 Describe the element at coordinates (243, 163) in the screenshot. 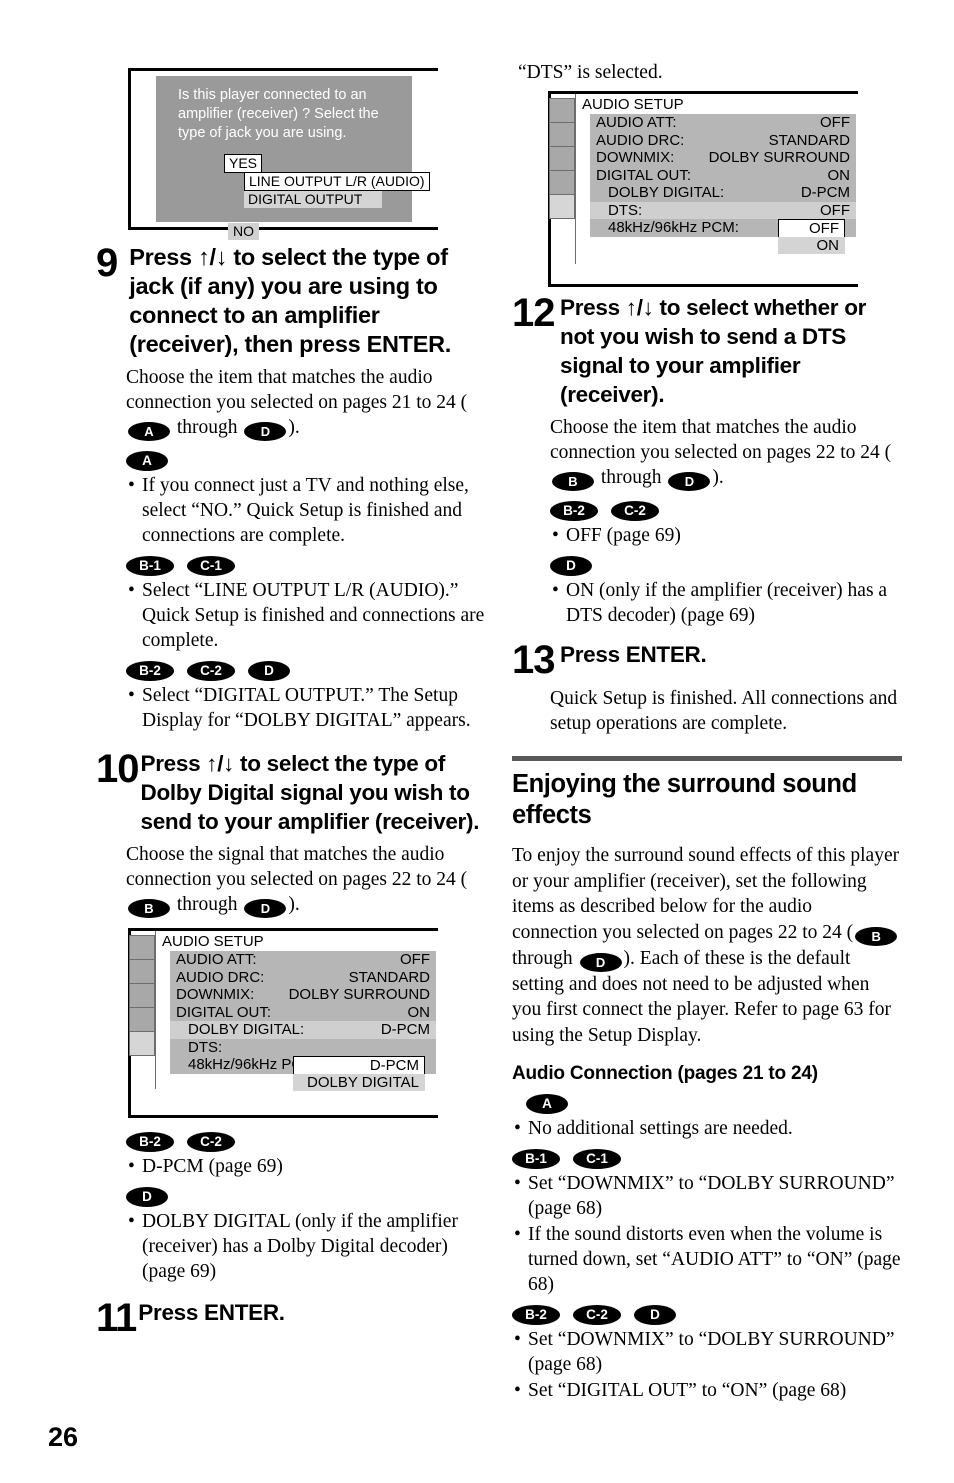

I see `osd-option-yes: YES` at that location.